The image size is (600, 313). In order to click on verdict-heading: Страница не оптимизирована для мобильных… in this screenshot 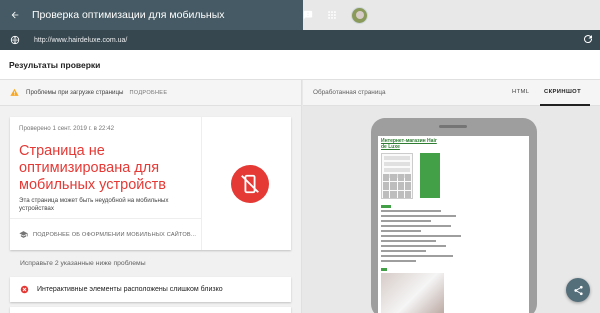, I will do `click(92, 168)`.